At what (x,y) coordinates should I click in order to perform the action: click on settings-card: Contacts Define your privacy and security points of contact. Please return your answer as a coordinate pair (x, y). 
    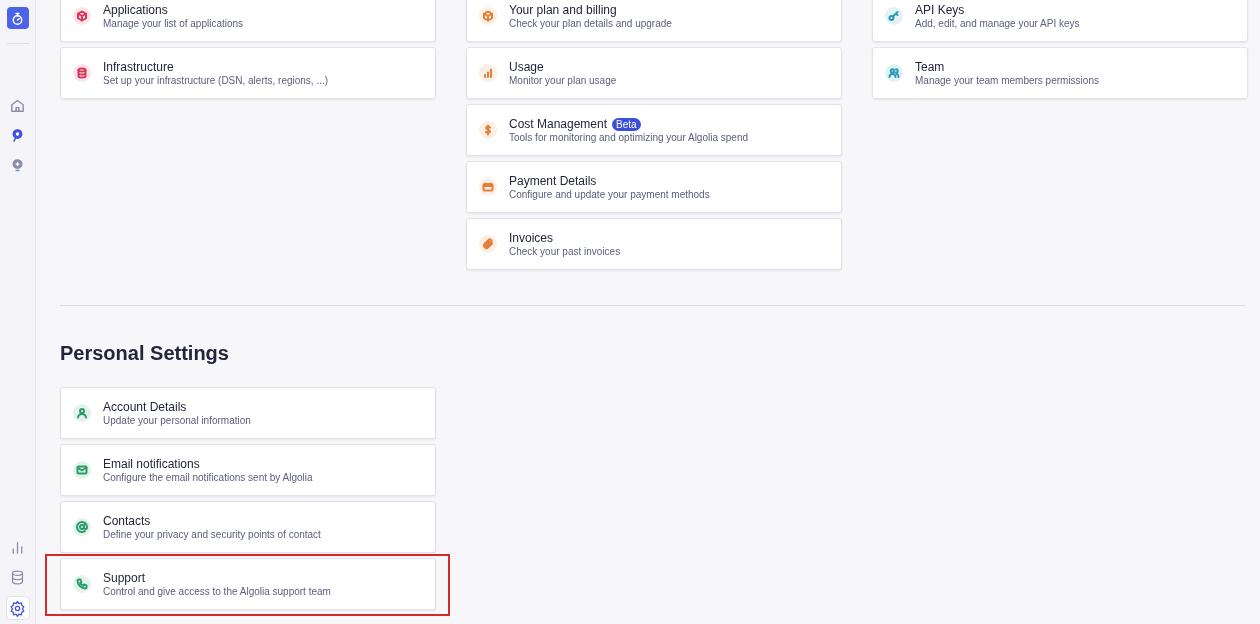
    Looking at the image, I should click on (248, 527).